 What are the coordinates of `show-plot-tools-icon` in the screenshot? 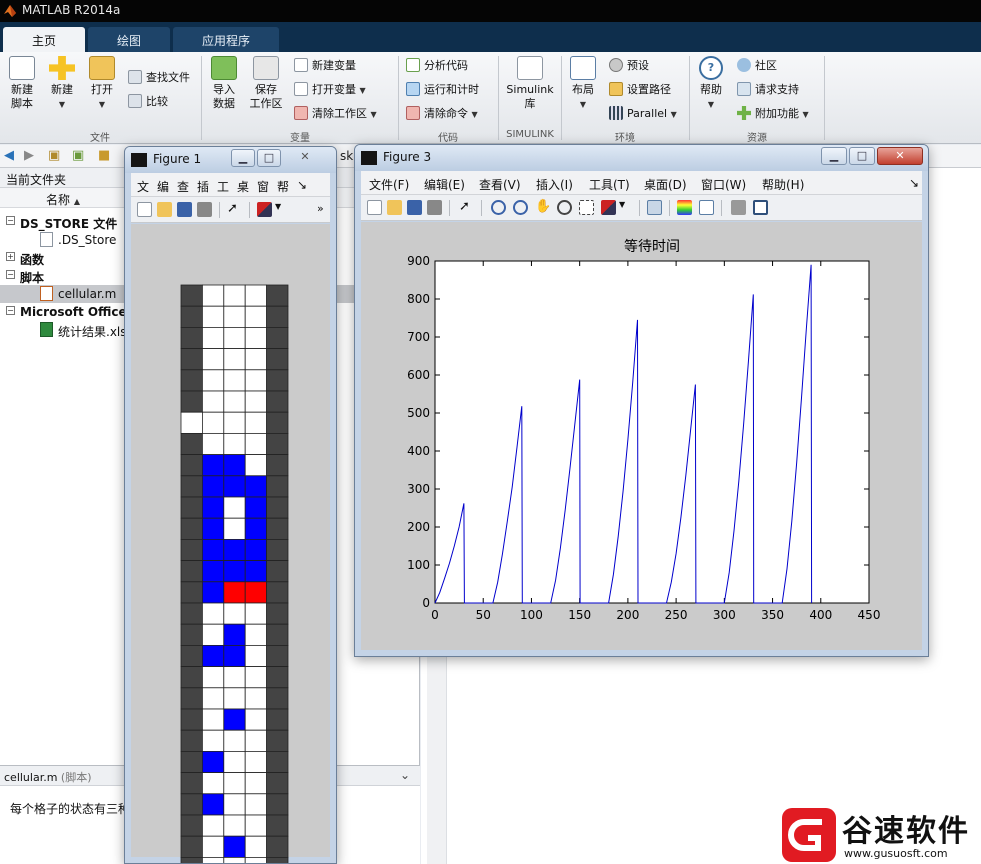 It's located at (760, 207).